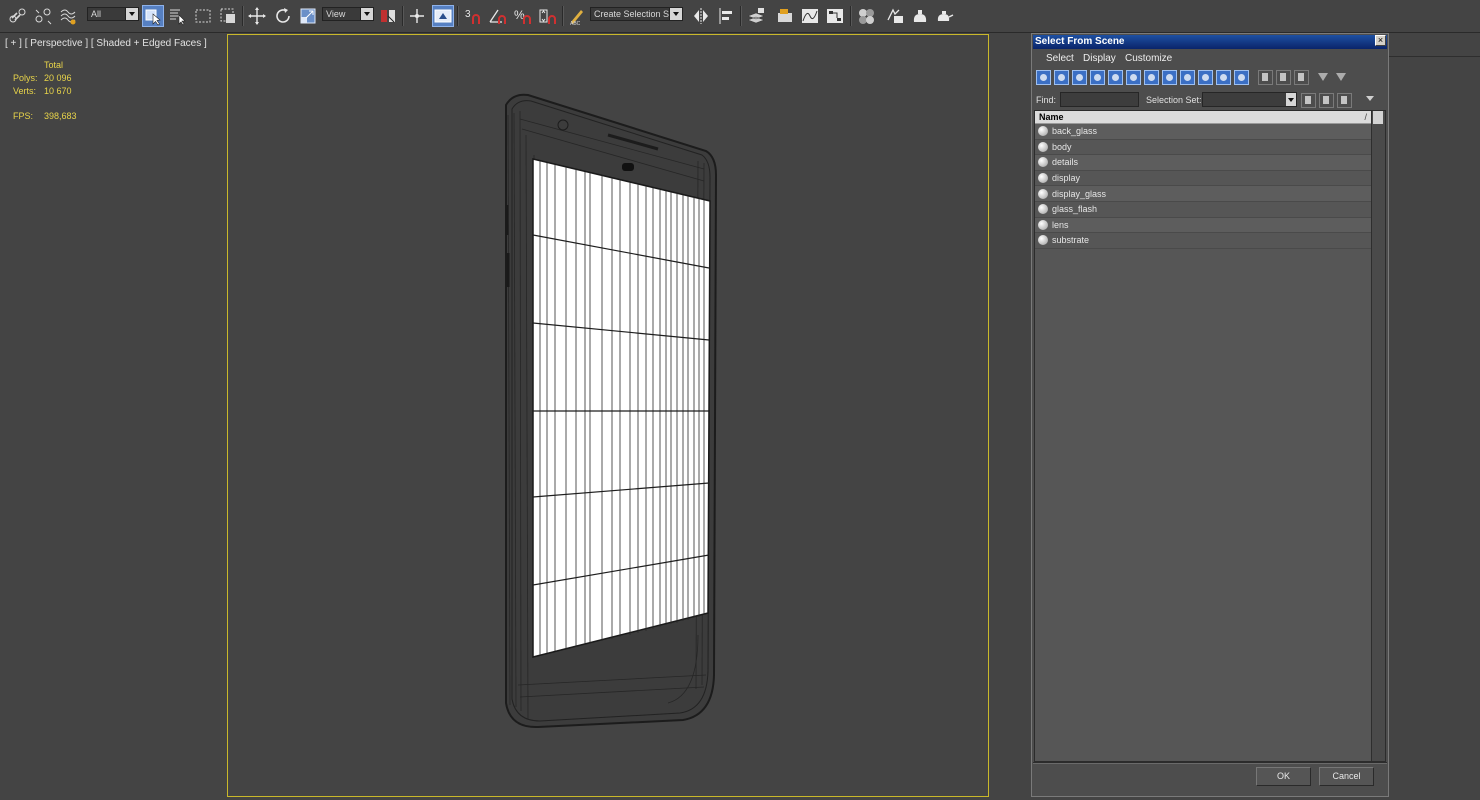  What do you see at coordinates (1326, 100) in the screenshot?
I see `remove-selection-set-icon` at bounding box center [1326, 100].